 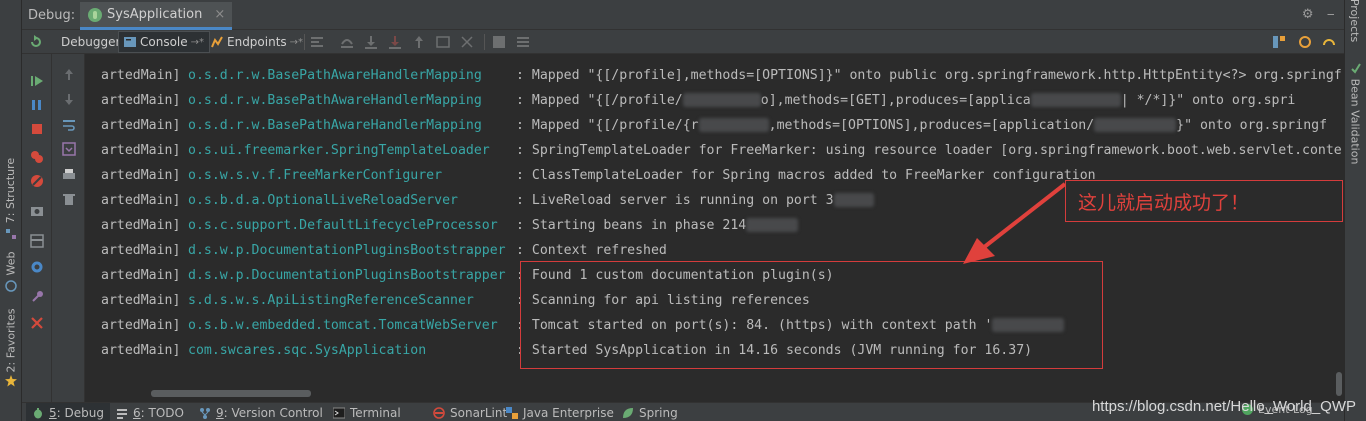 What do you see at coordinates (37, 267) in the screenshot?
I see `gear-icon` at bounding box center [37, 267].